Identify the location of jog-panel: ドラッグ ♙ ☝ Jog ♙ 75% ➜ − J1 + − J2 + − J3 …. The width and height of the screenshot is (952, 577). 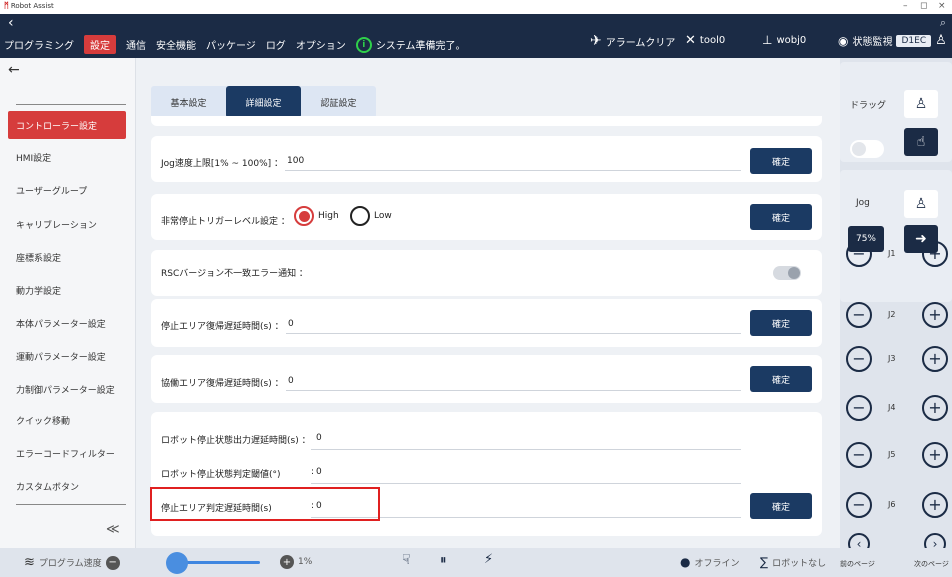
(896, 306).